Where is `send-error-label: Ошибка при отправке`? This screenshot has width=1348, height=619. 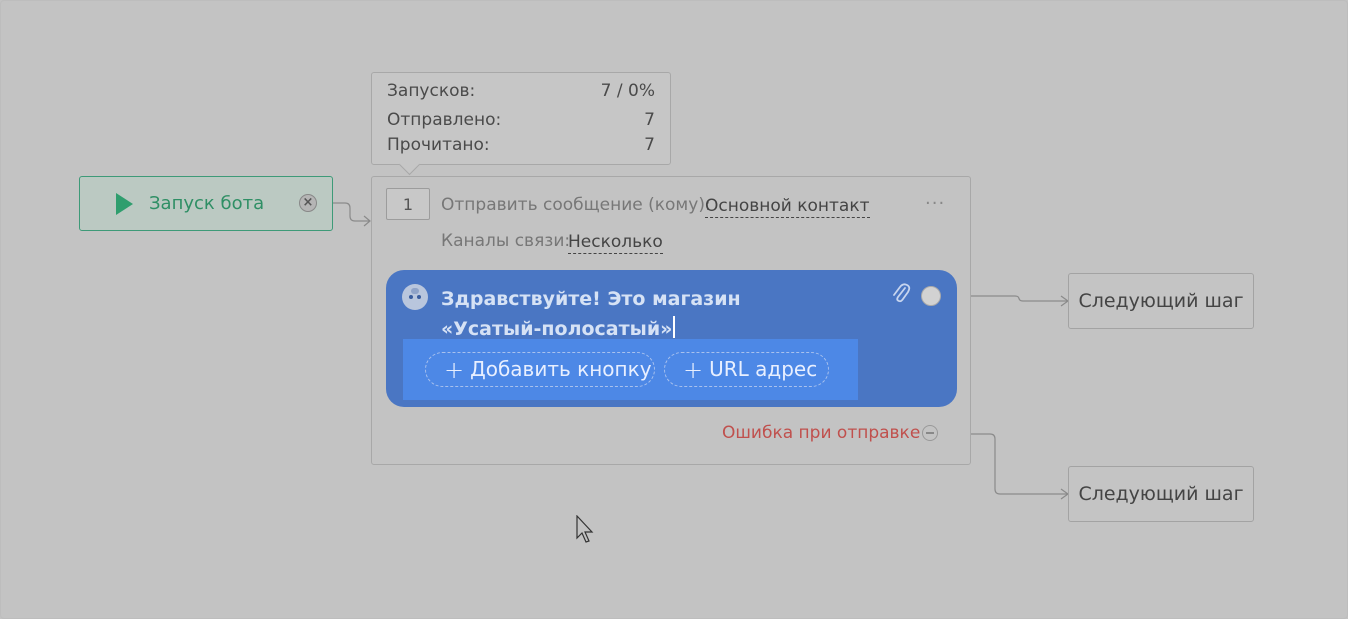 send-error-label: Ошибка при отправке is located at coordinates (821, 433).